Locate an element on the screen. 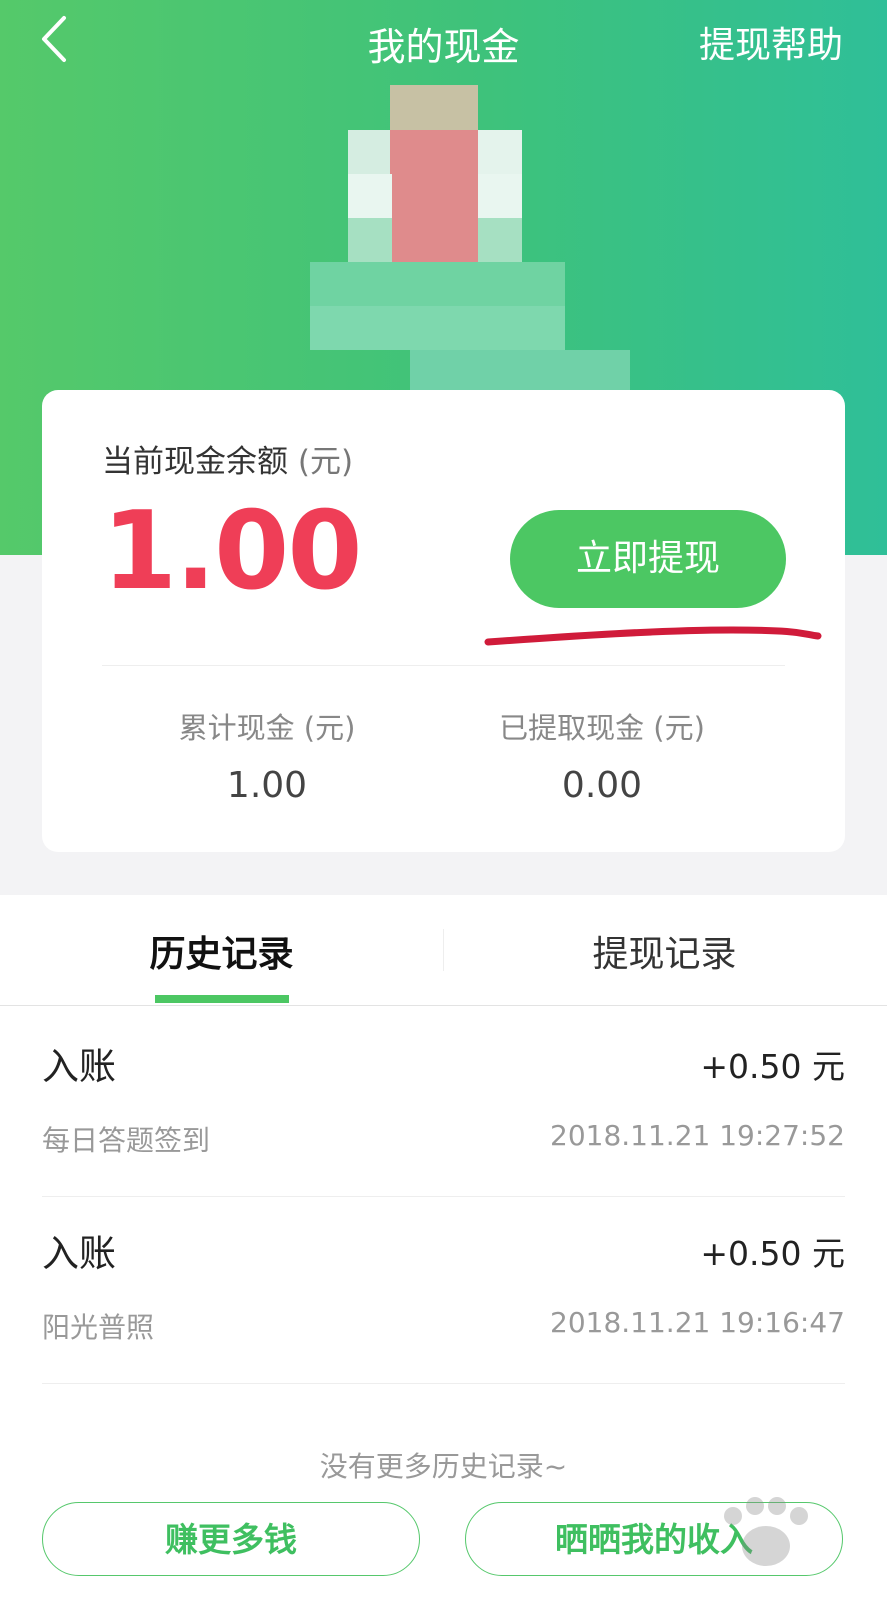  red-underline-annotation is located at coordinates (652, 632).